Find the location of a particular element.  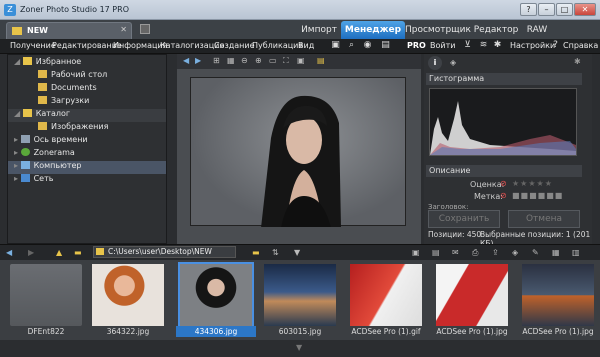

tree-item-downloads: Загрузки is located at coordinates (87, 102).